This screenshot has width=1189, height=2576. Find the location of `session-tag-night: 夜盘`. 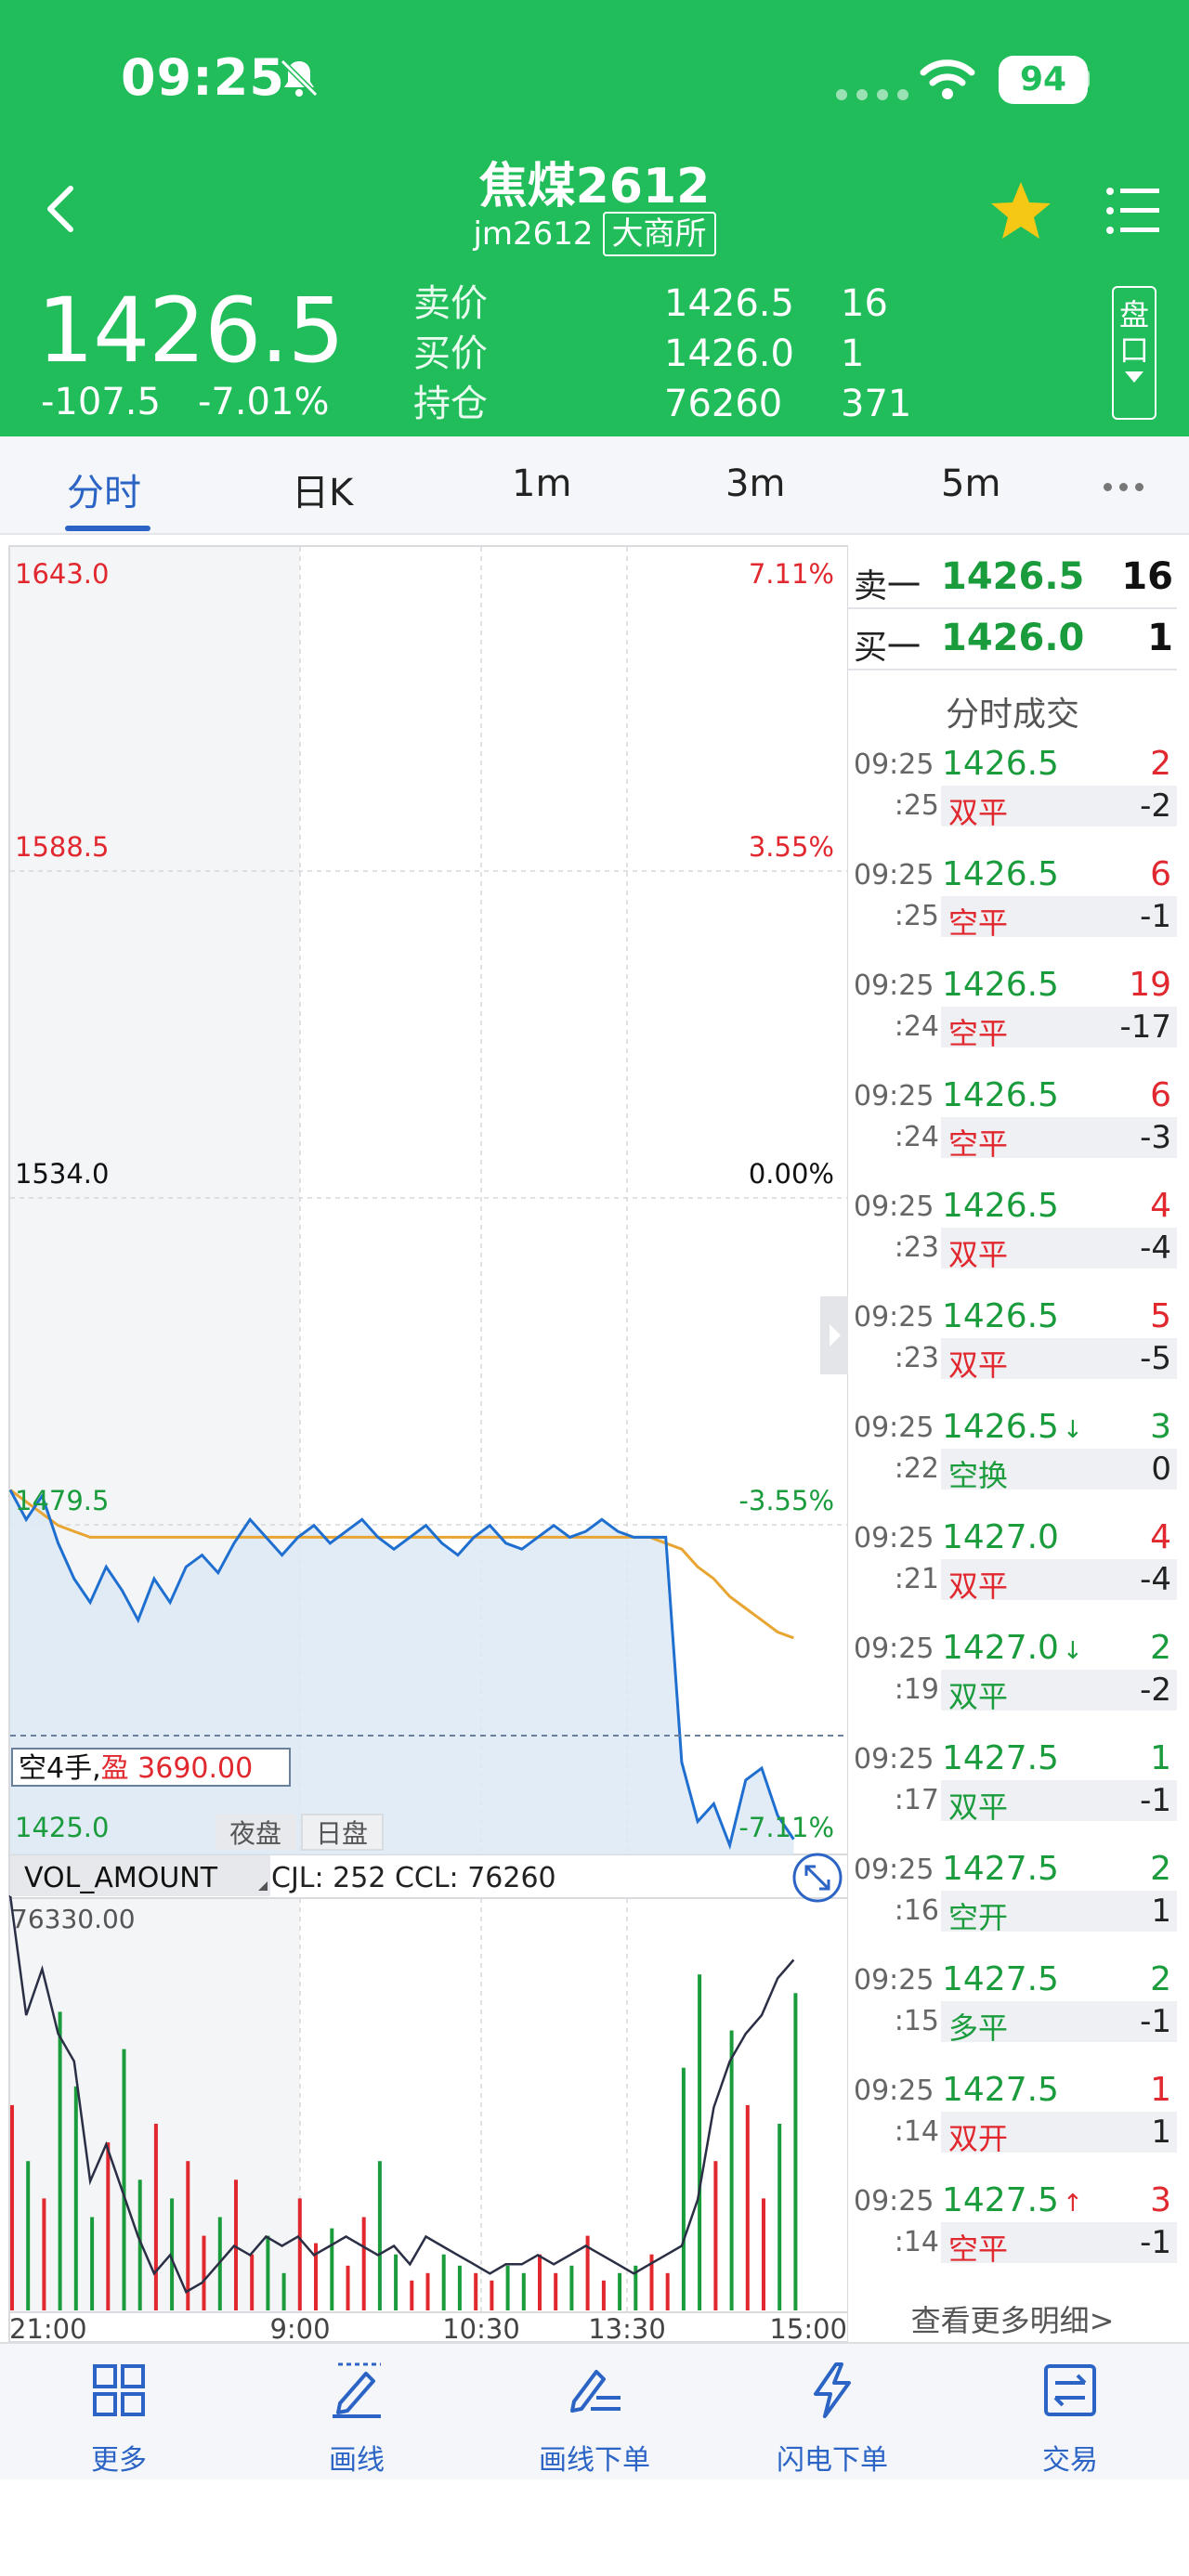

session-tag-night: 夜盘 is located at coordinates (256, 1832).